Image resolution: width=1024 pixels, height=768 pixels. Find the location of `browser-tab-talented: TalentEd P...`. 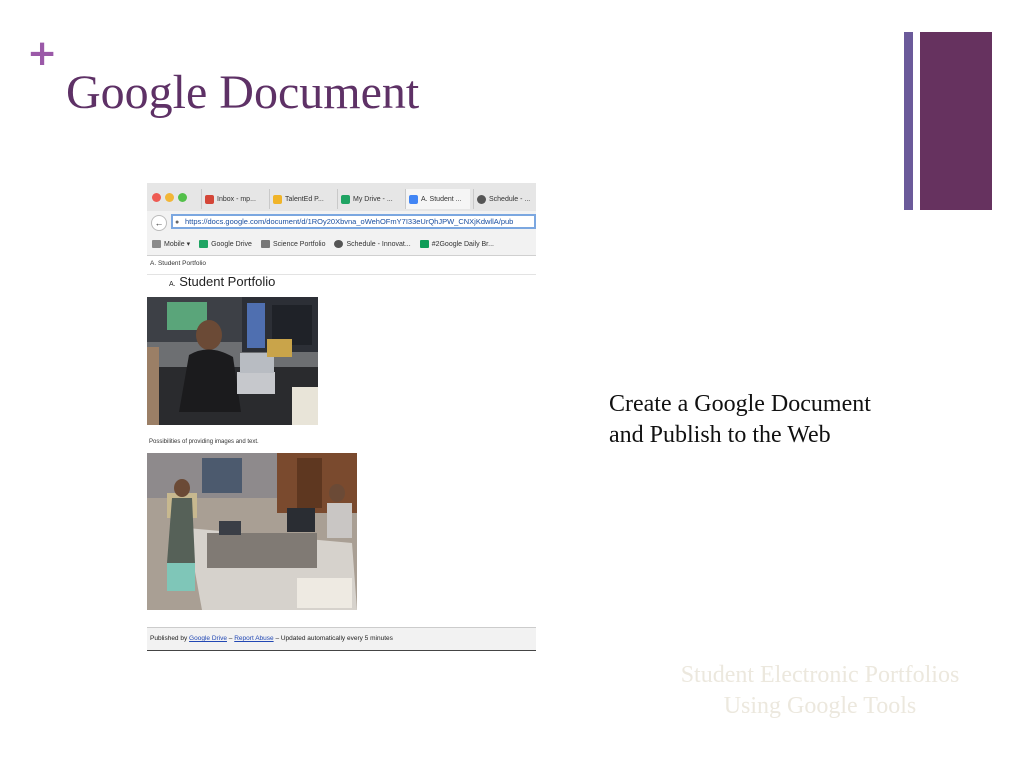

browser-tab-talented: TalentEd P... is located at coordinates (301, 199).